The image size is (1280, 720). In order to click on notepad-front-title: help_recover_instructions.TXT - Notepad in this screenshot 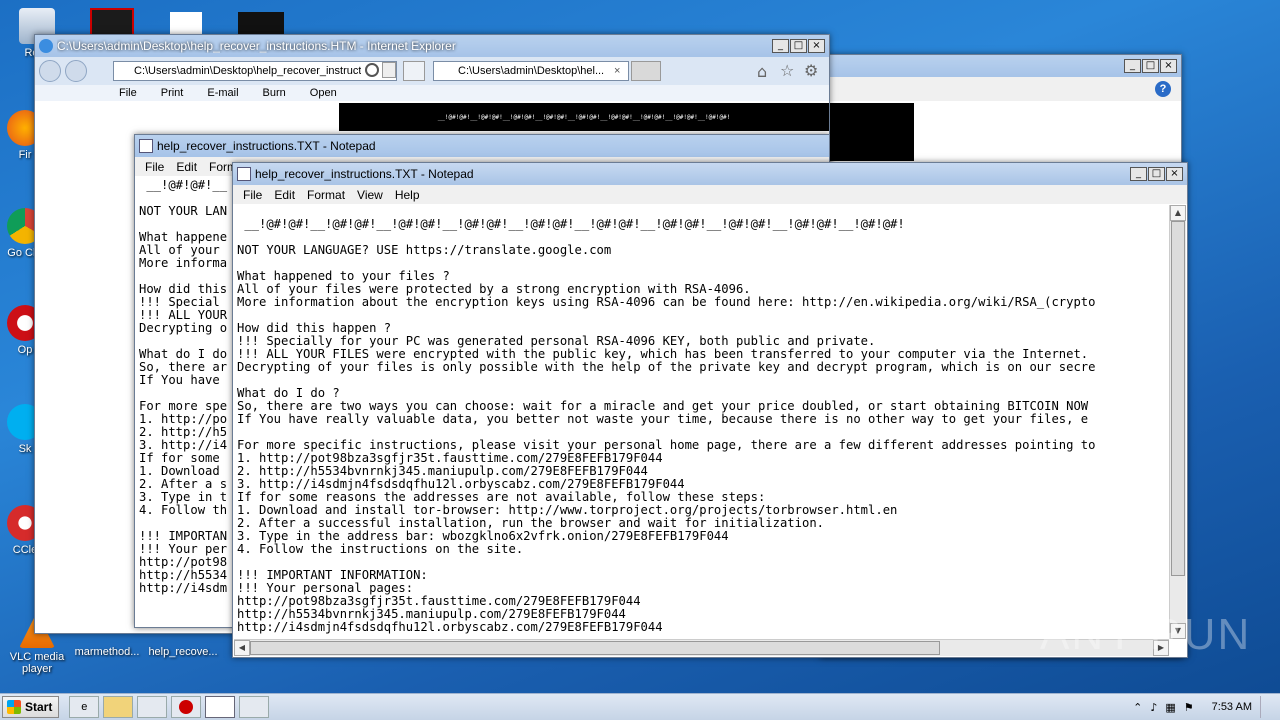, I will do `click(364, 174)`.